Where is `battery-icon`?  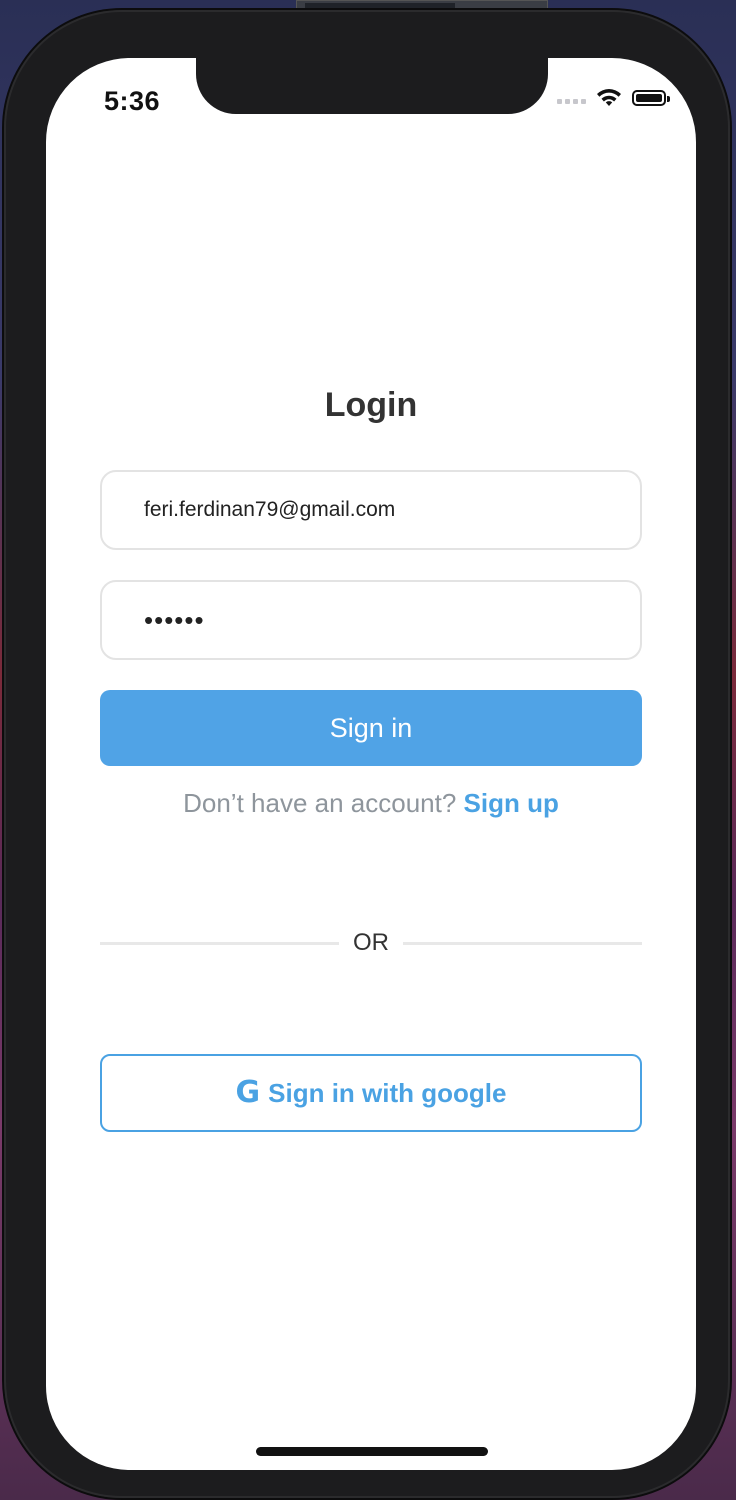
battery-icon is located at coordinates (651, 98).